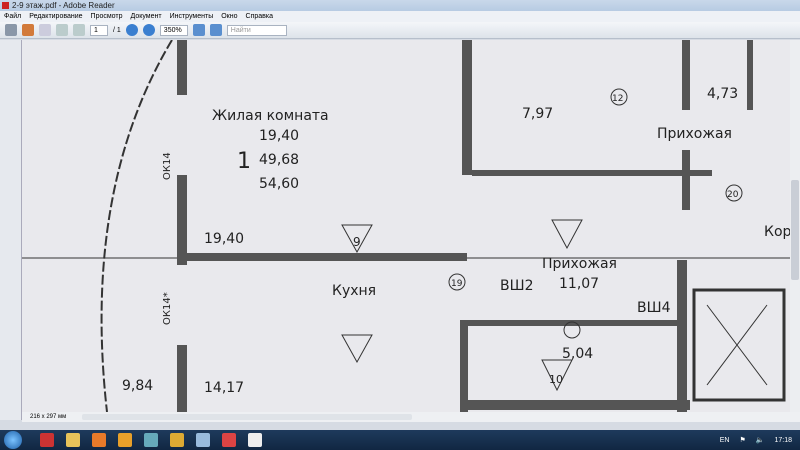 The height and width of the screenshot is (450, 800). I want to click on page-number-input: 1, so click(99, 30).